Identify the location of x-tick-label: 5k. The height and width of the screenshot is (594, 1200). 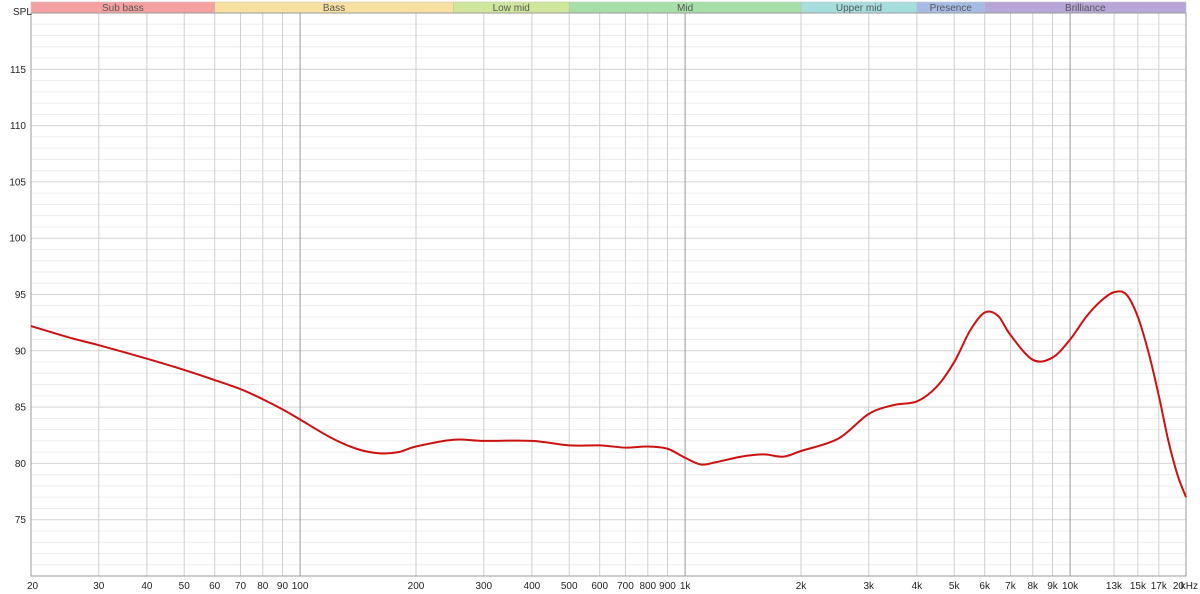
(955, 586).